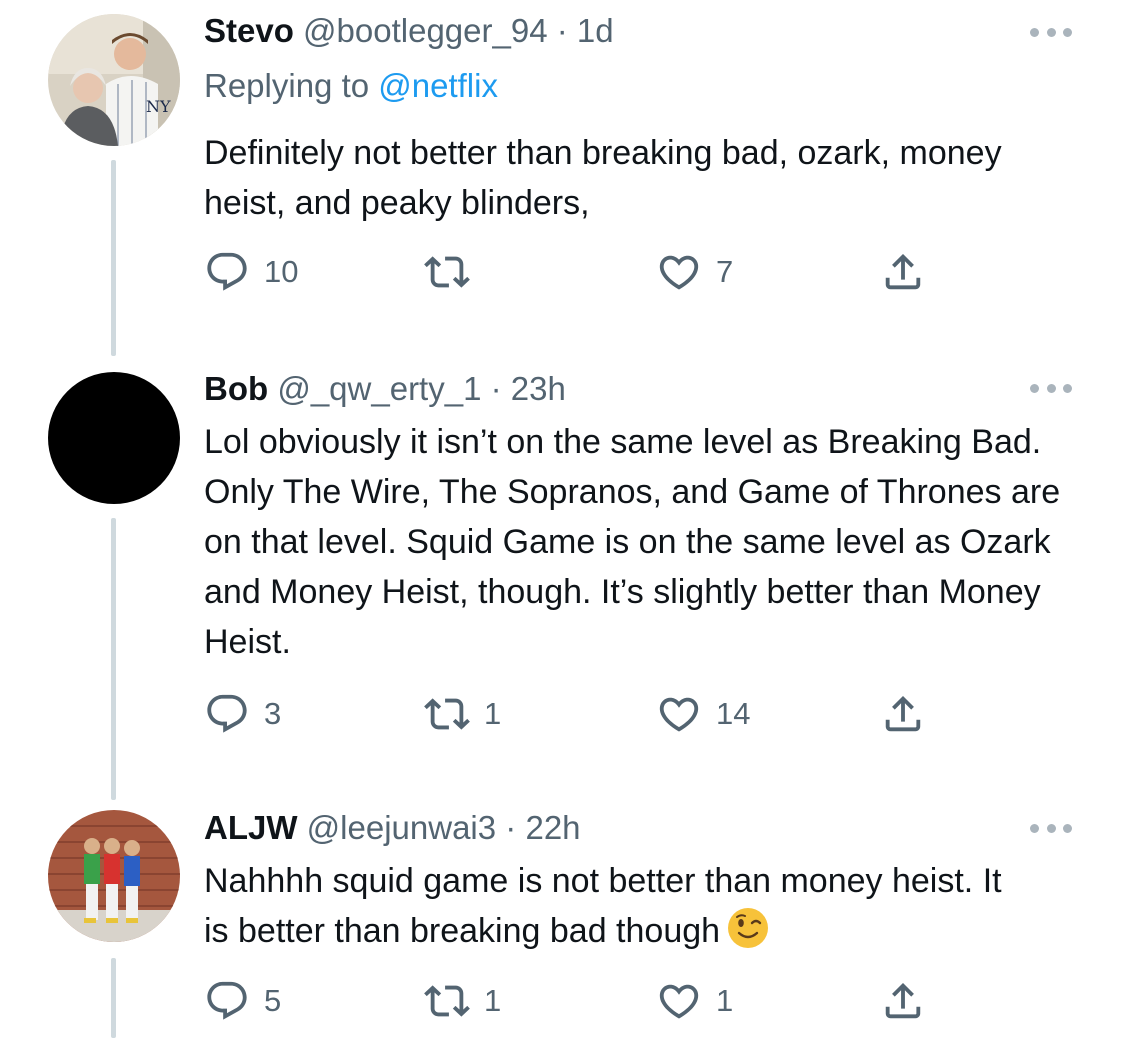 The height and width of the screenshot is (1038, 1124). I want to click on retweet-button, so click(454, 272).